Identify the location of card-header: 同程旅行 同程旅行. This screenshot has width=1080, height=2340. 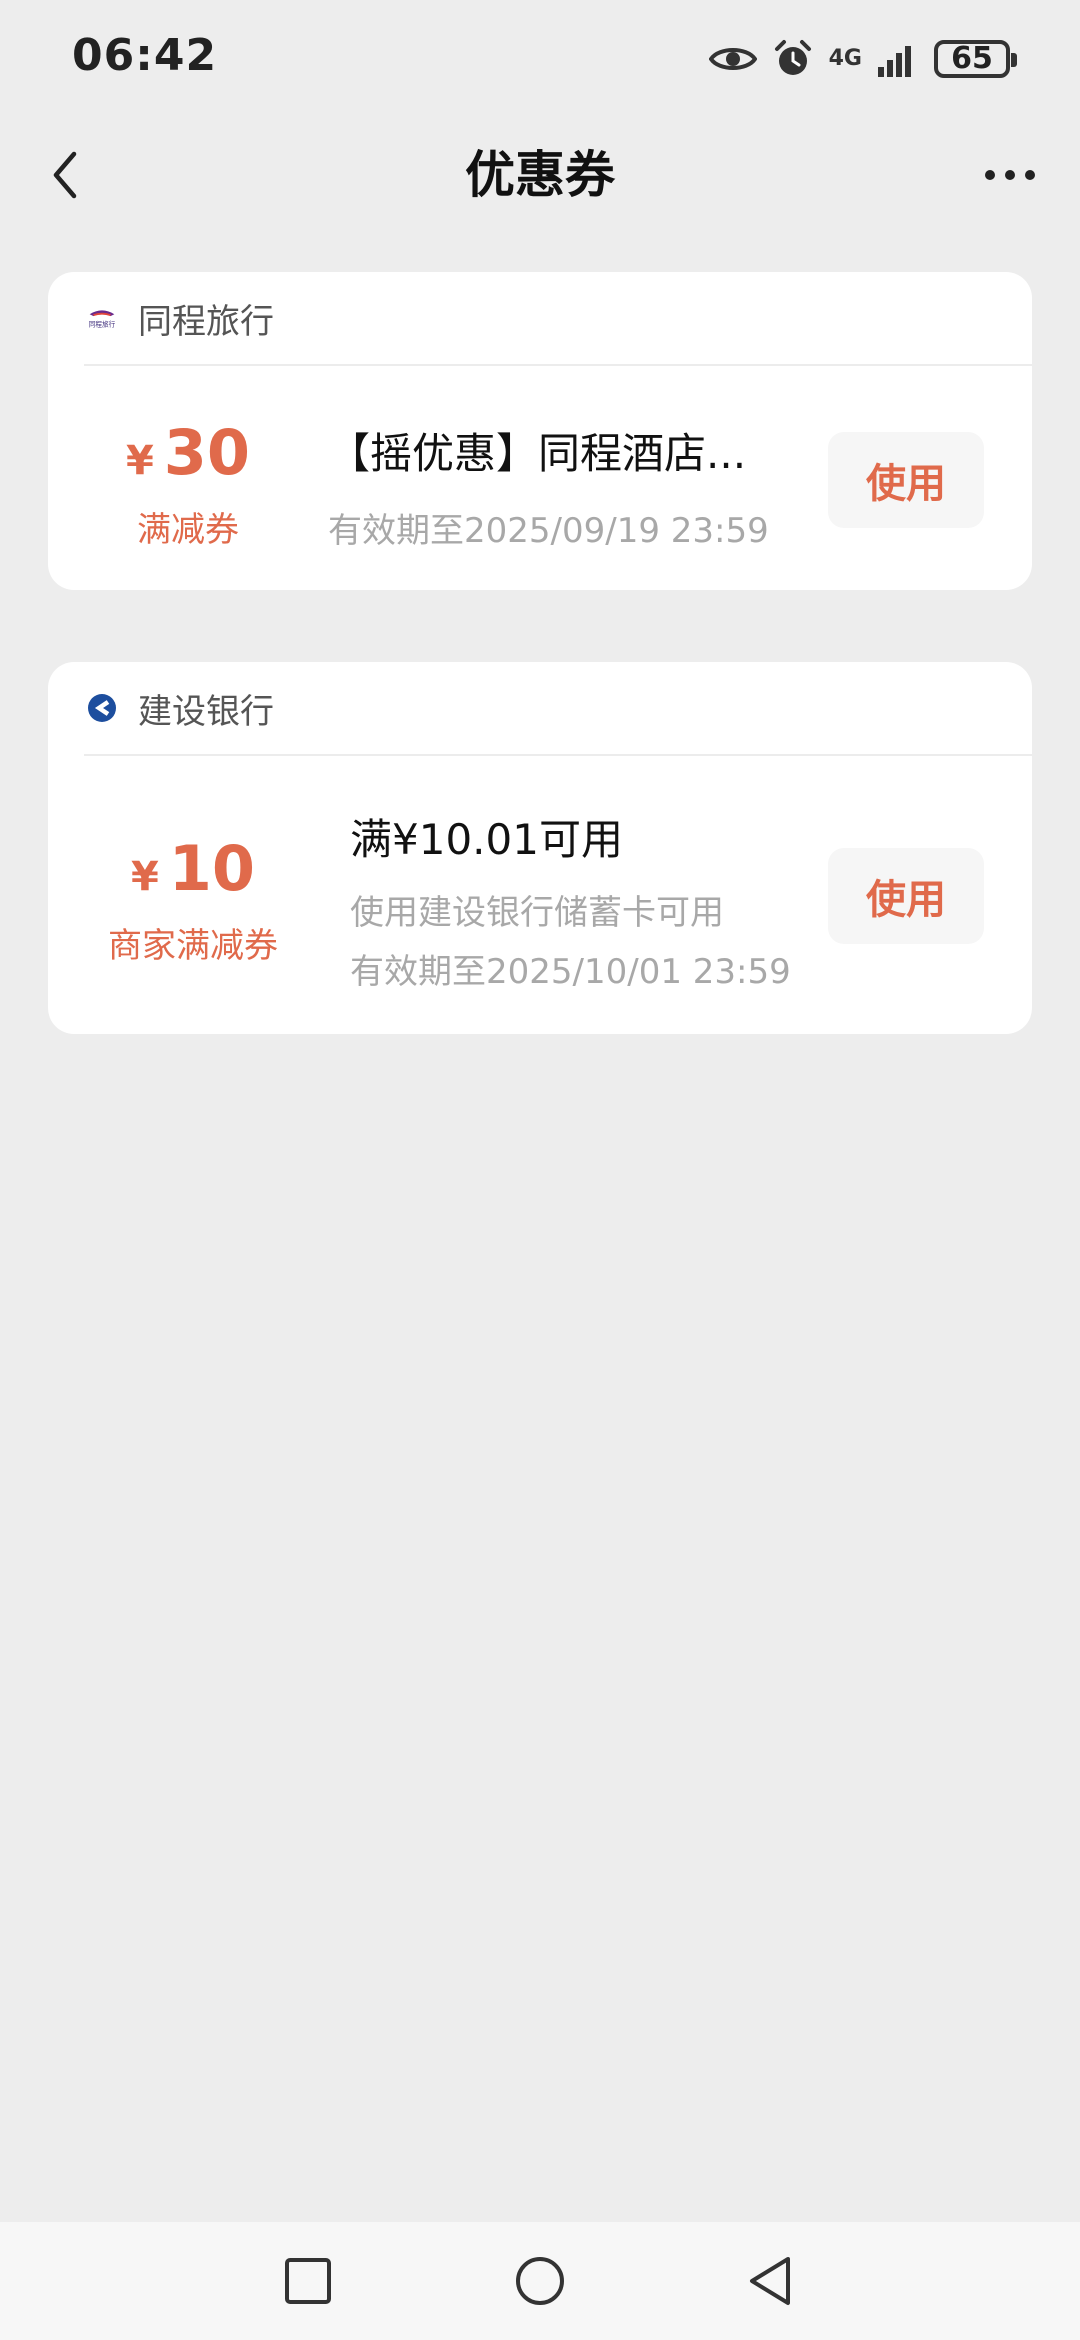
(558, 319).